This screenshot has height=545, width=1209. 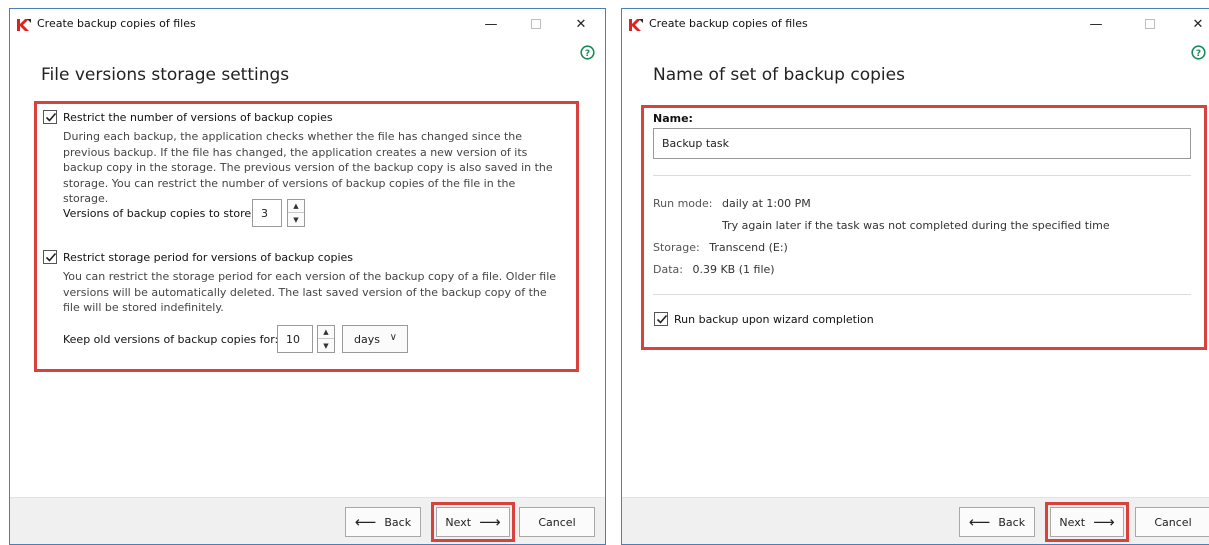 What do you see at coordinates (267, 213) in the screenshot?
I see `versions-to-store-input: 3` at bounding box center [267, 213].